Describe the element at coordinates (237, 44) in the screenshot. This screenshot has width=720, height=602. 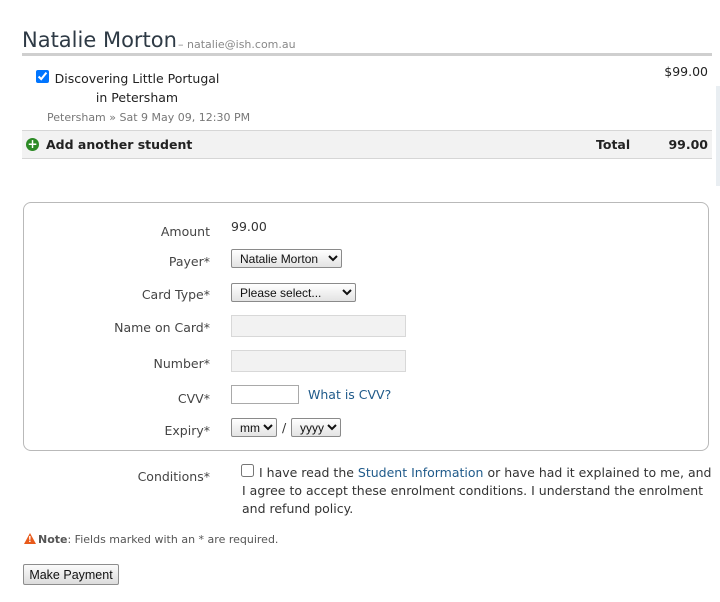
I see `student-email: – natalie@ish.com.au` at that location.